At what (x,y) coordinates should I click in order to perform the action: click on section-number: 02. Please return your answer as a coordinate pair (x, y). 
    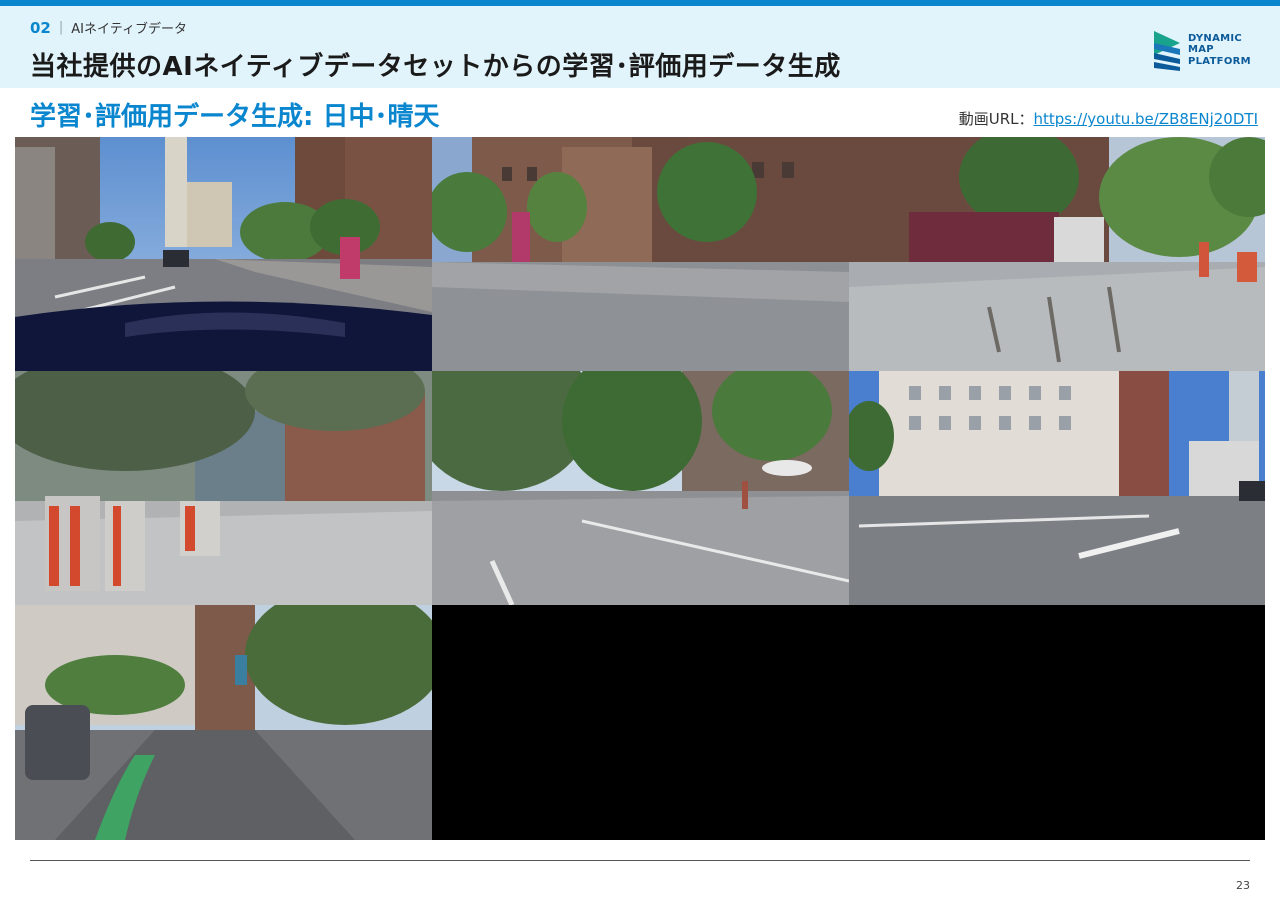
    Looking at the image, I should click on (40, 27).